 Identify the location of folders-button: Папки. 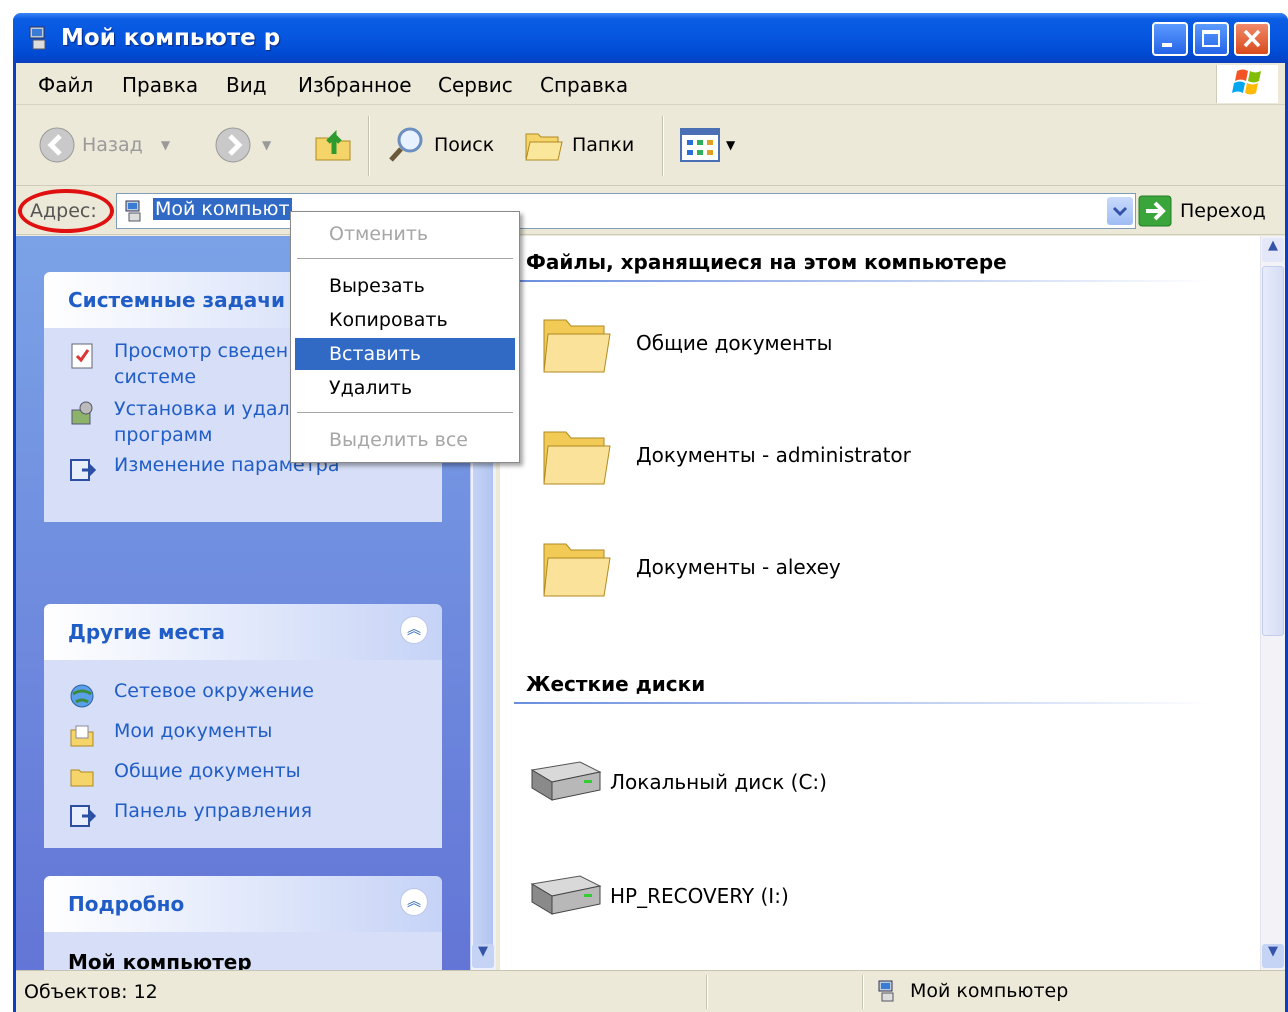
(578, 145).